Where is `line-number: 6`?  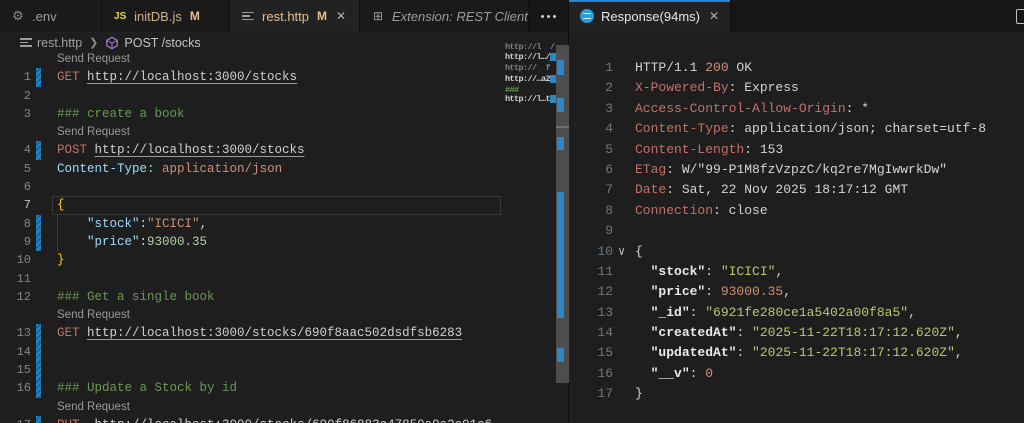
line-number: 6 is located at coordinates (27, 187).